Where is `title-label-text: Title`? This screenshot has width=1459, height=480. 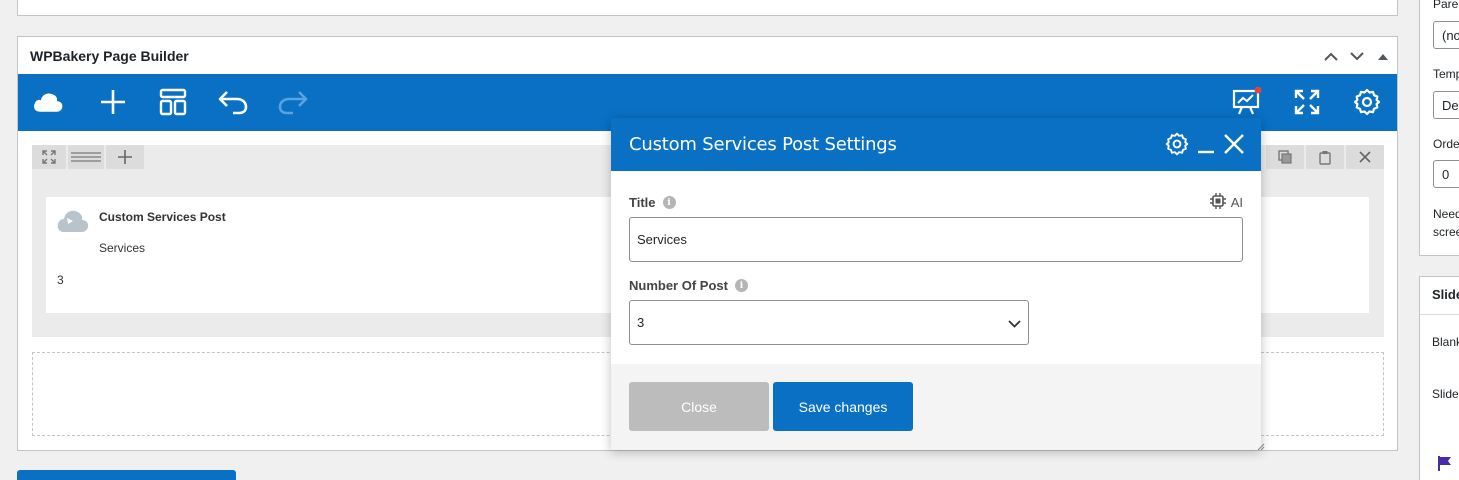
title-label-text: Title is located at coordinates (642, 202).